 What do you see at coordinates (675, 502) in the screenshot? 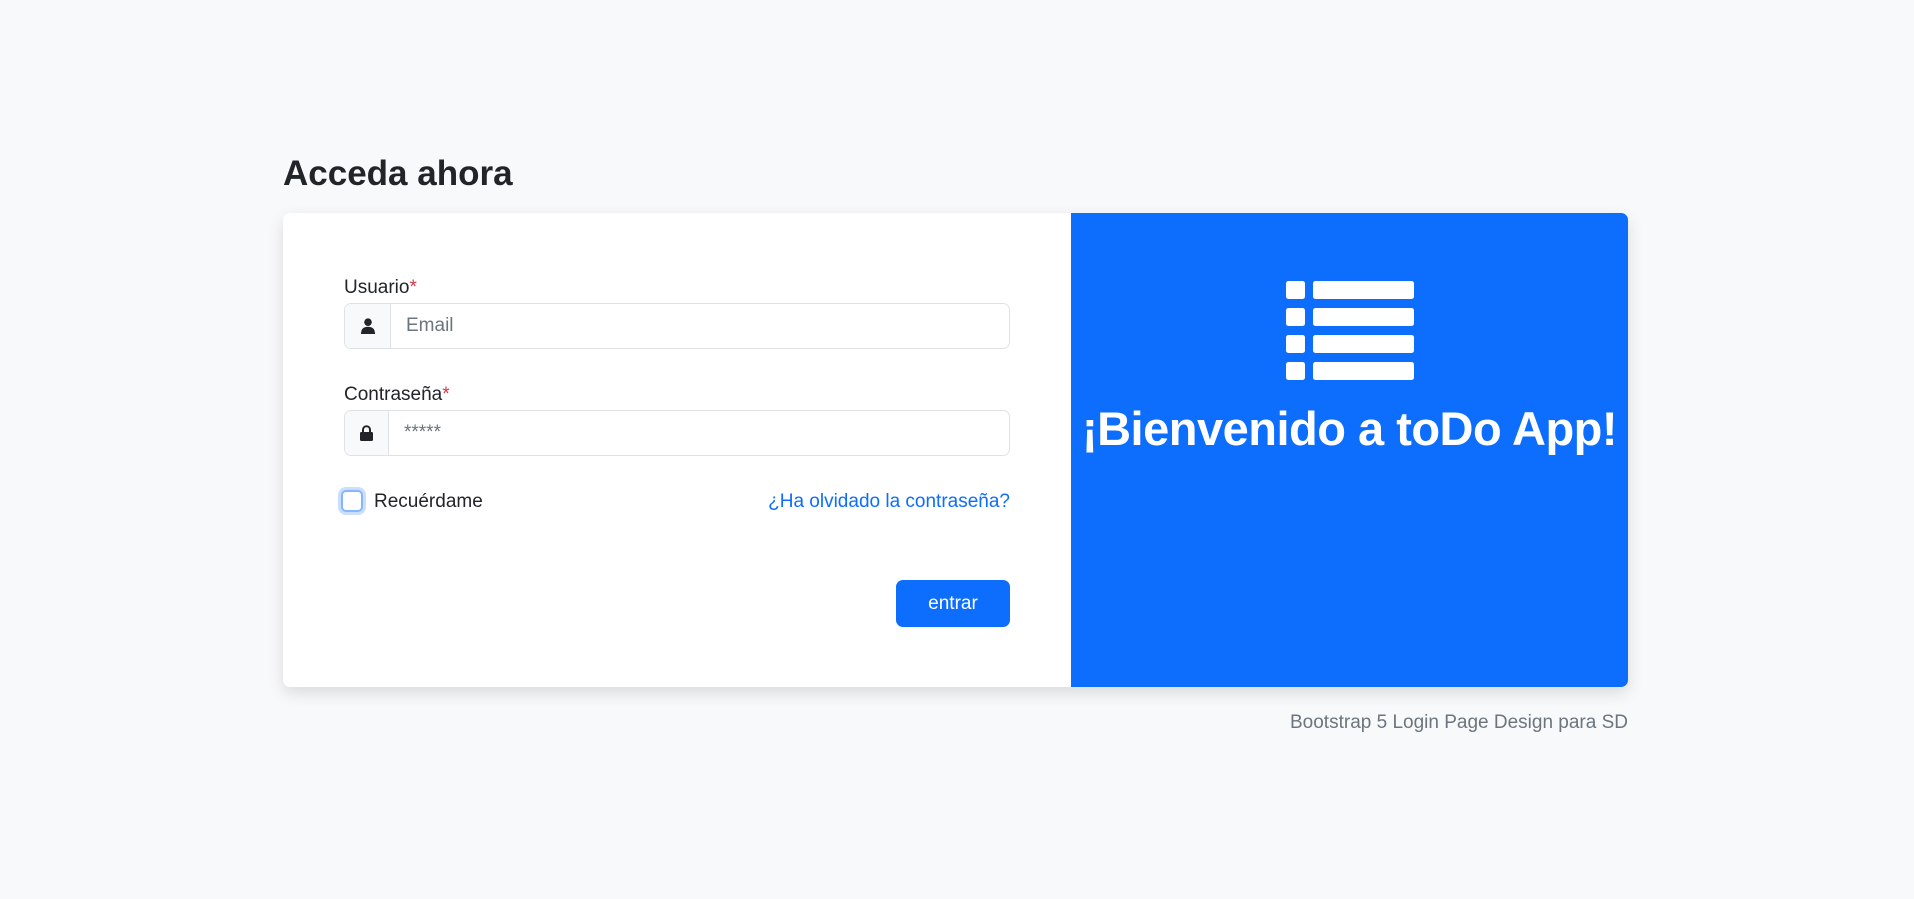
I see `remember-row: Recuérdame ¿Ha olvidado la contraseña?` at bounding box center [675, 502].